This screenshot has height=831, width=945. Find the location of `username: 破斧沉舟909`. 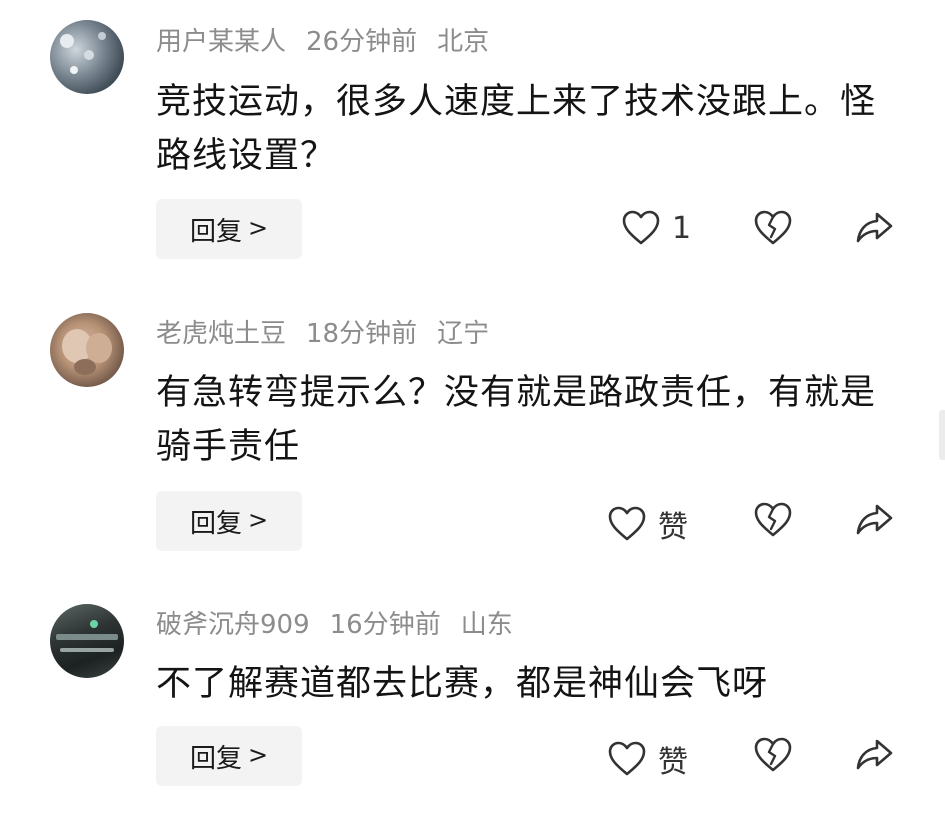

username: 破斧沉舟909 is located at coordinates (233, 625).